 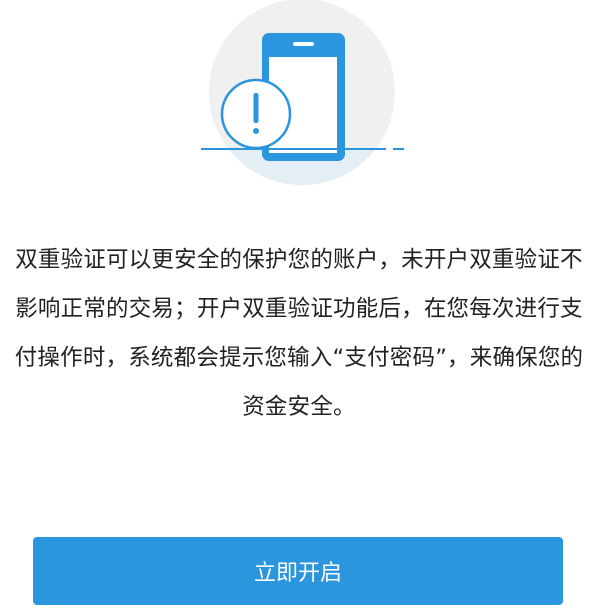 What do you see at coordinates (302, 92) in the screenshot?
I see `illustration-svg` at bounding box center [302, 92].